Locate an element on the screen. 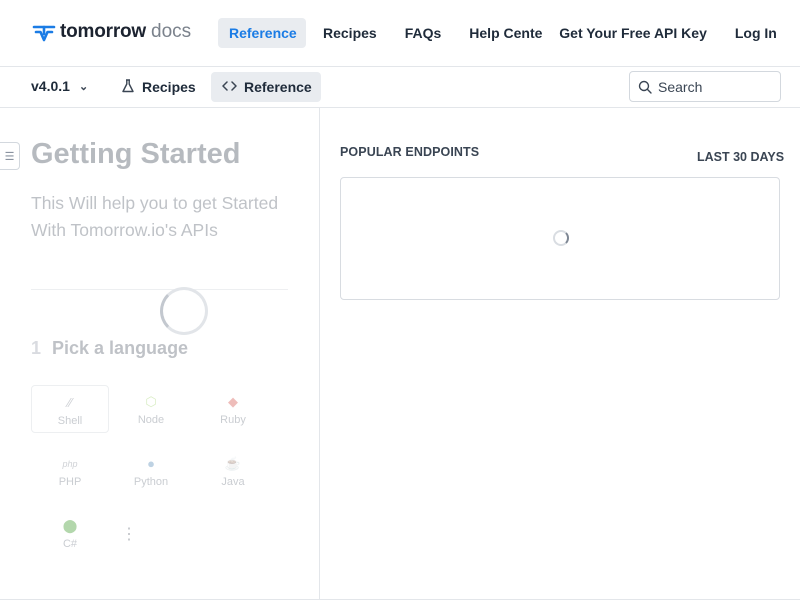 This screenshot has width=800, height=600. search-input is located at coordinates (713, 86).